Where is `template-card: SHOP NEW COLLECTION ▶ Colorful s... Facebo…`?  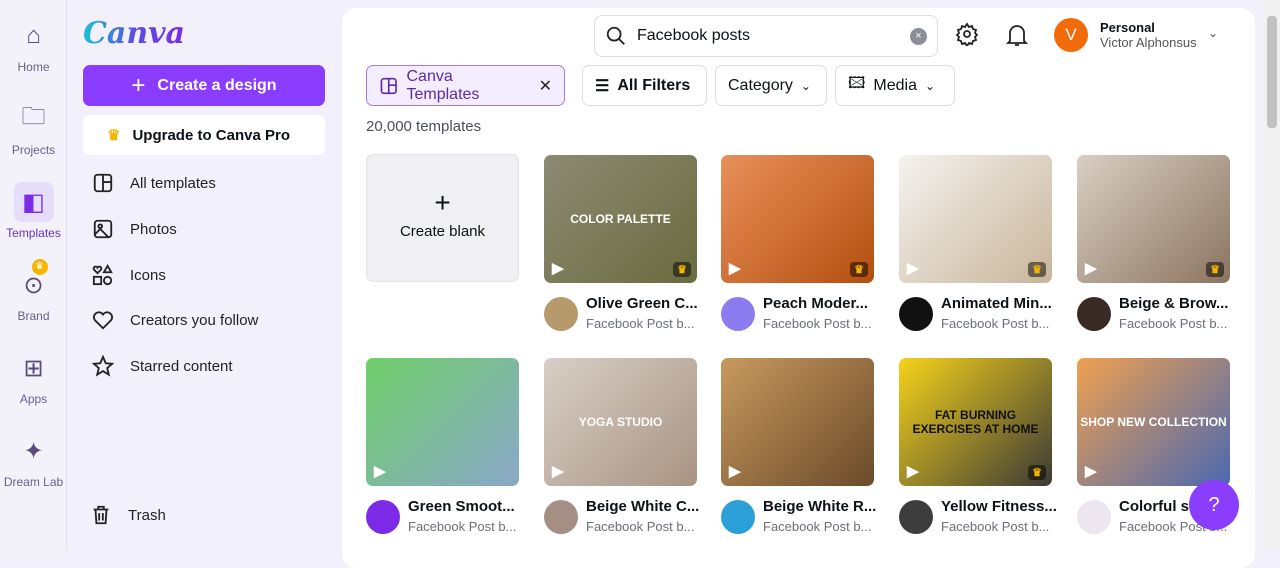
template-card: SHOP NEW COLLECTION ▶ Colorful s... Facebo… is located at coordinates (1153, 446).